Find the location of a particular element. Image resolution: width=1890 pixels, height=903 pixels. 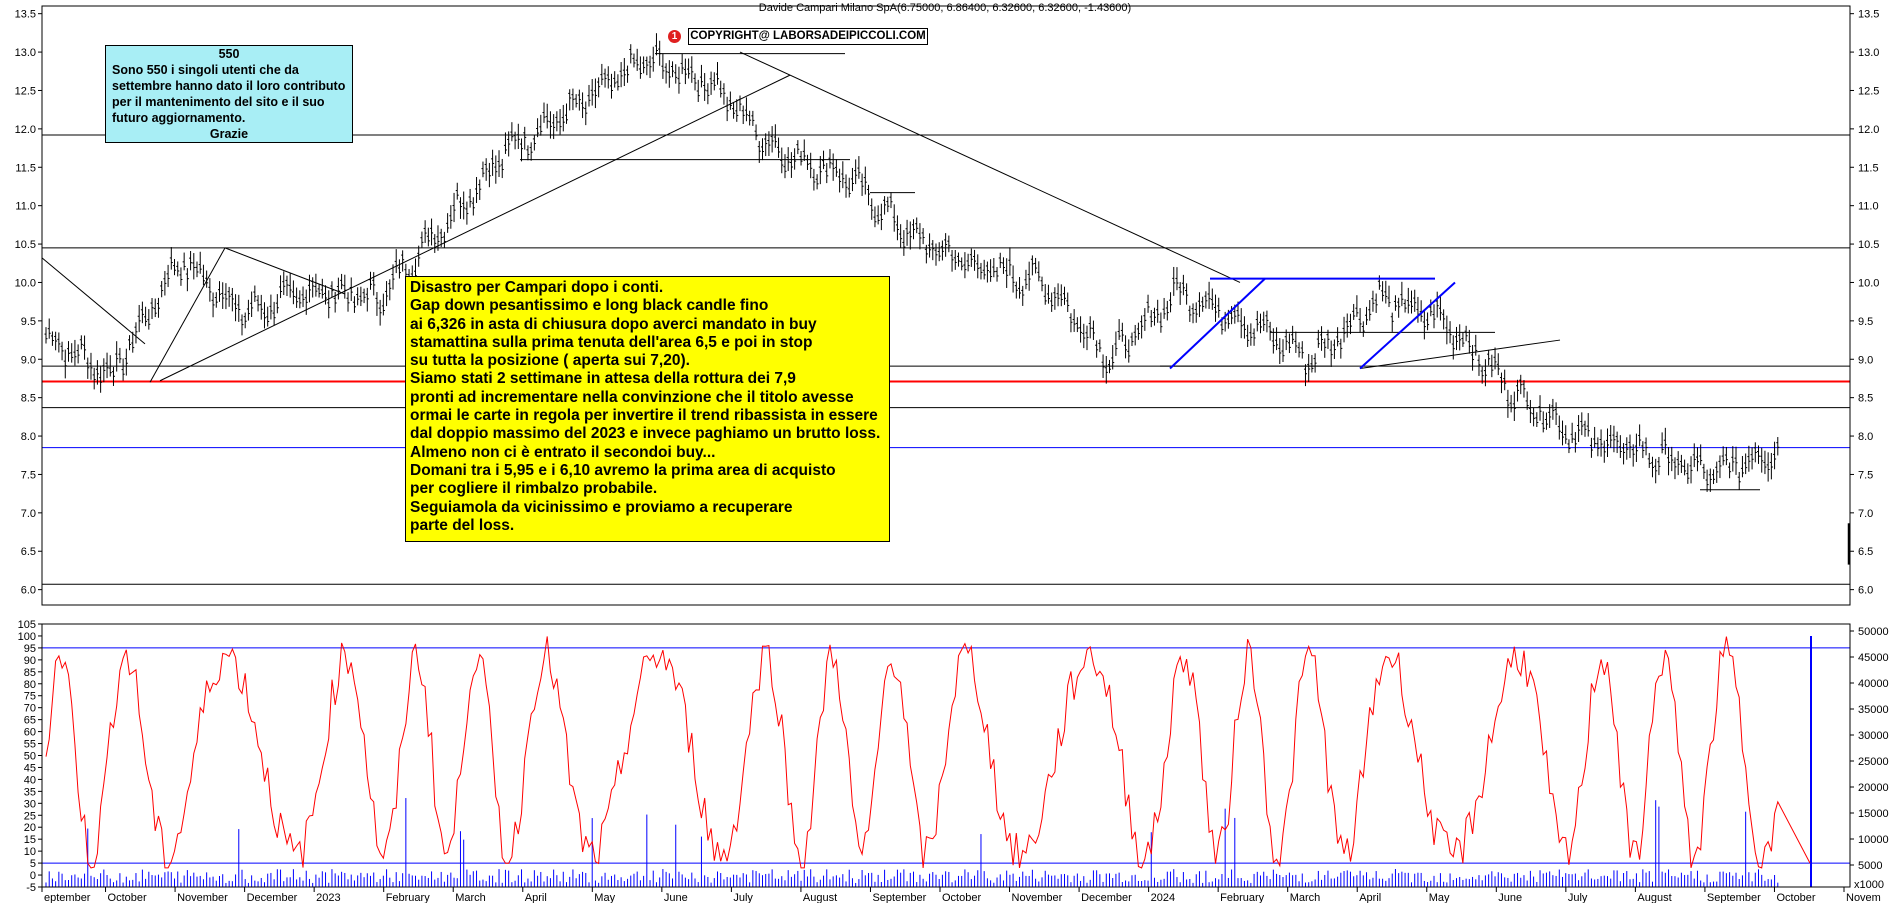

oscillator-tick-label: -5 is located at coordinates (31, 888).